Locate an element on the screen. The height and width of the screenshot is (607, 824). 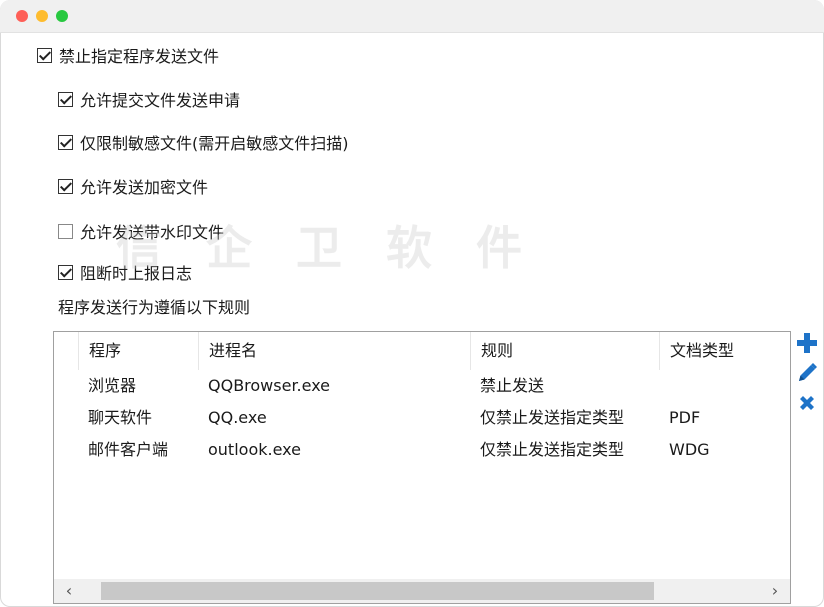
cell-doc-type: WDG is located at coordinates (689, 449).